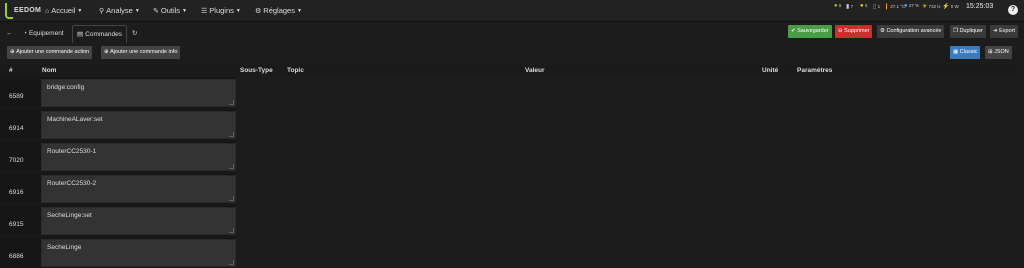 Image resolution: width=1024 pixels, height=268 pixels. I want to click on export-label: Export, so click(1007, 31).